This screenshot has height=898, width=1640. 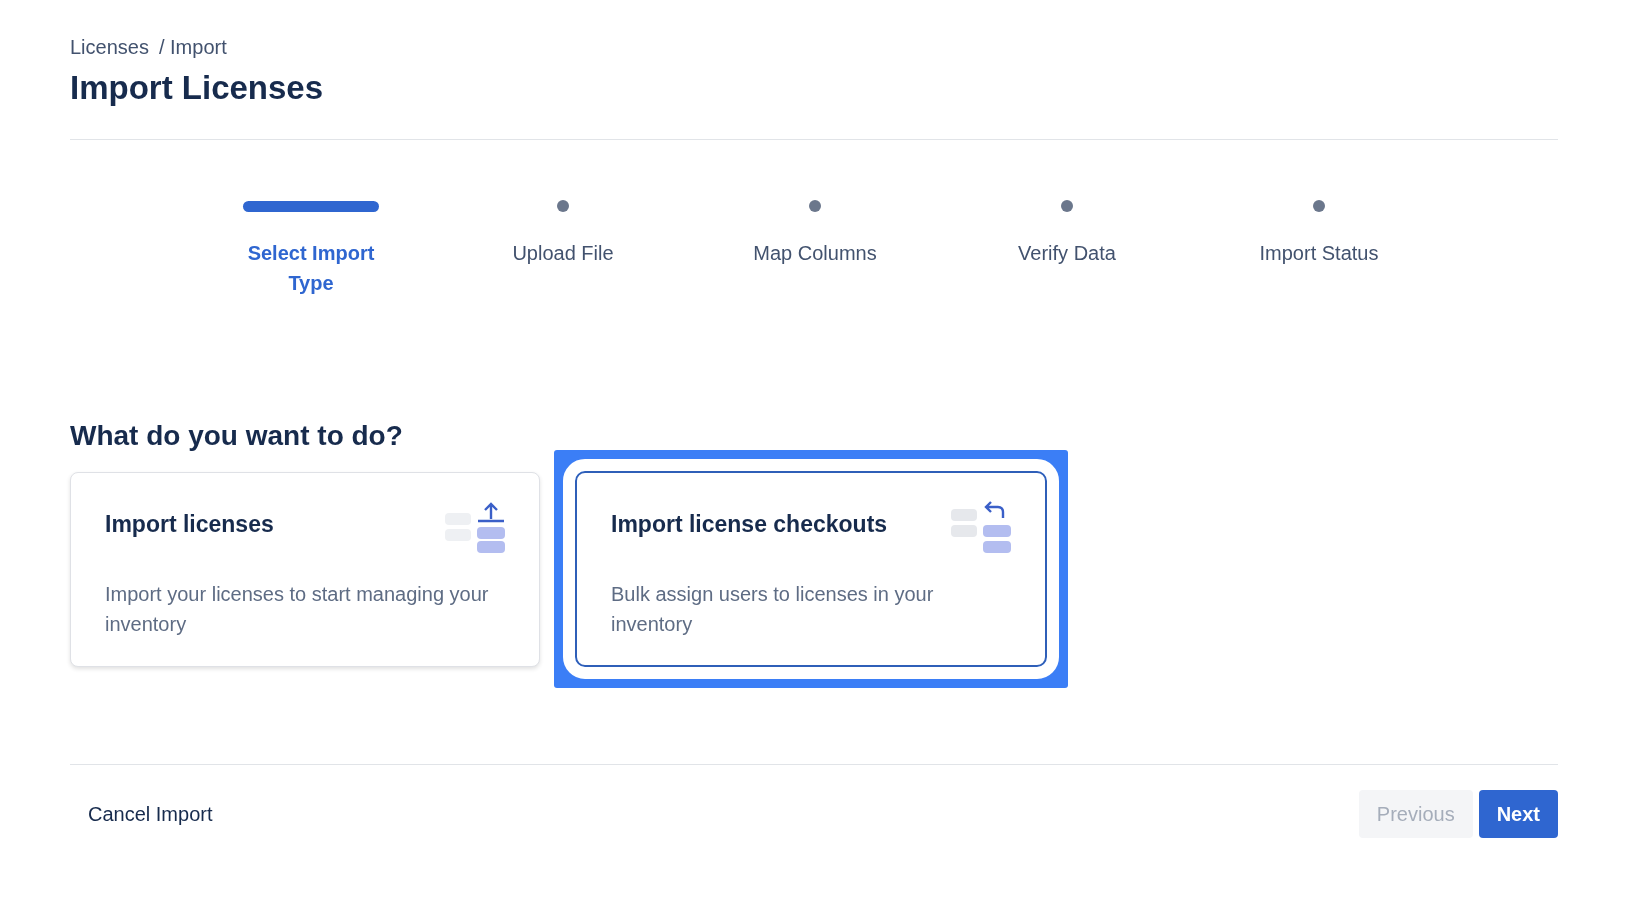 I want to click on page-title: Import Licenses, so click(x=197, y=88).